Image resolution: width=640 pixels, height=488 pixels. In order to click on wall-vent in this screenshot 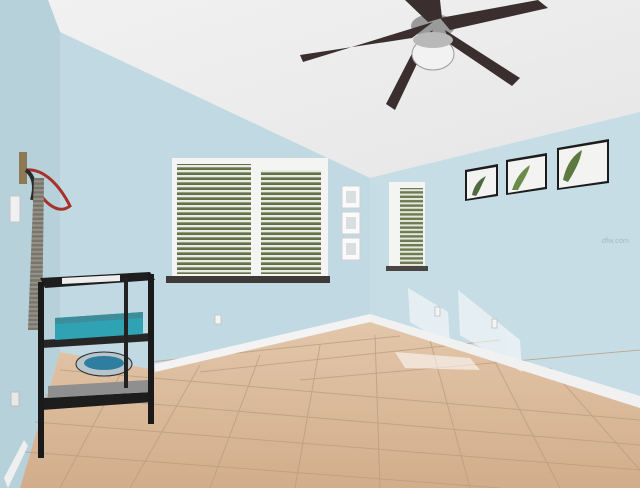, I will do `click(15, 399)`.